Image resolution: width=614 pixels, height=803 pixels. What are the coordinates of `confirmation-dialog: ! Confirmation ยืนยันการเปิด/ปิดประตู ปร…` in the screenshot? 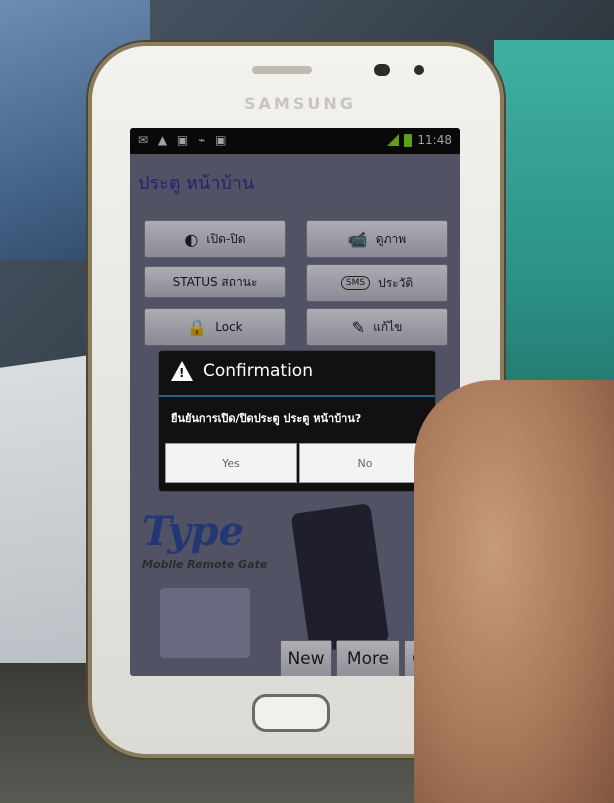 It's located at (297, 421).